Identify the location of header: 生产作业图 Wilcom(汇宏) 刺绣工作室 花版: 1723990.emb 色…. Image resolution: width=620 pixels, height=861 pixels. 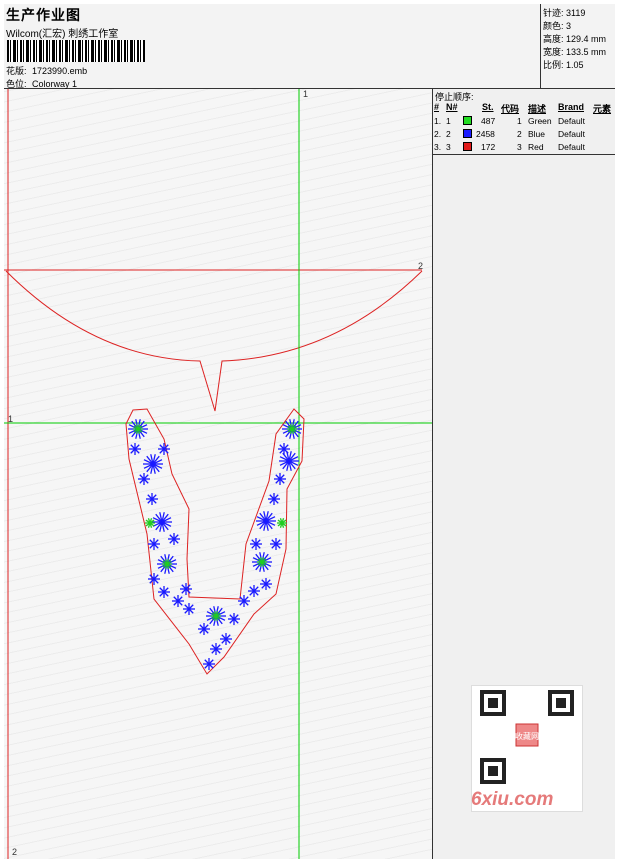
(309, 46).